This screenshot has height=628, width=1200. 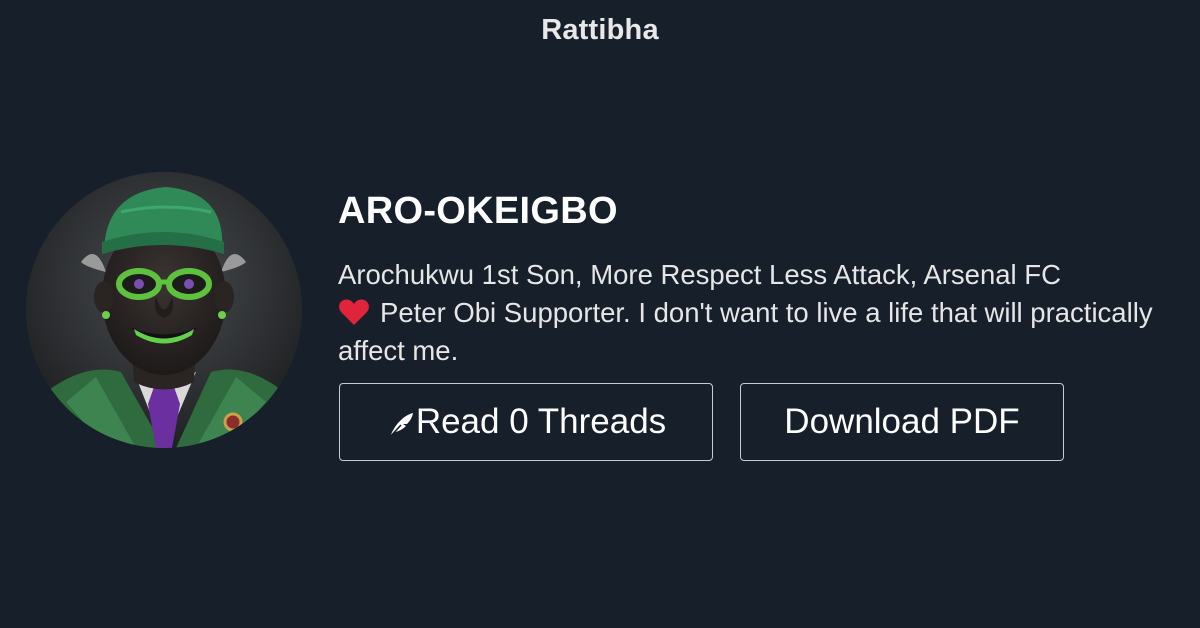 I want to click on profile-name: ARO-OKEIGBO, so click(x=478, y=211).